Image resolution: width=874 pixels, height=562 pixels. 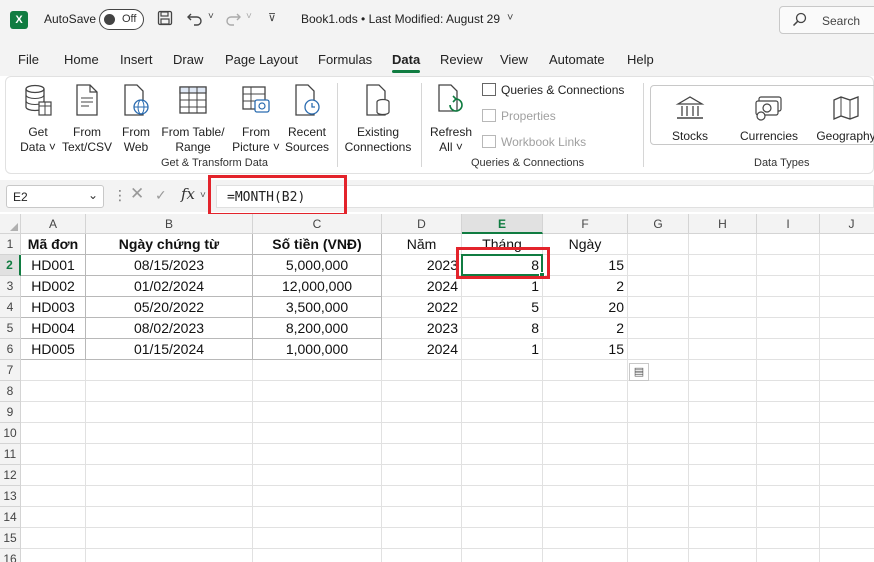 I want to click on cell-b5: 08/02/2023, so click(x=169, y=328).